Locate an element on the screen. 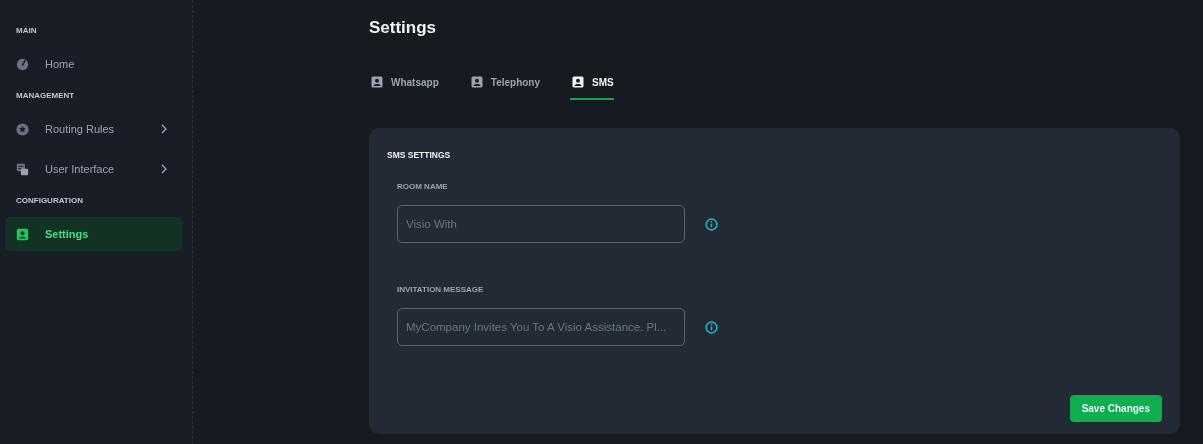 This screenshot has height=444, width=1203. field-label: INVITATION MESSAGE is located at coordinates (441, 289).